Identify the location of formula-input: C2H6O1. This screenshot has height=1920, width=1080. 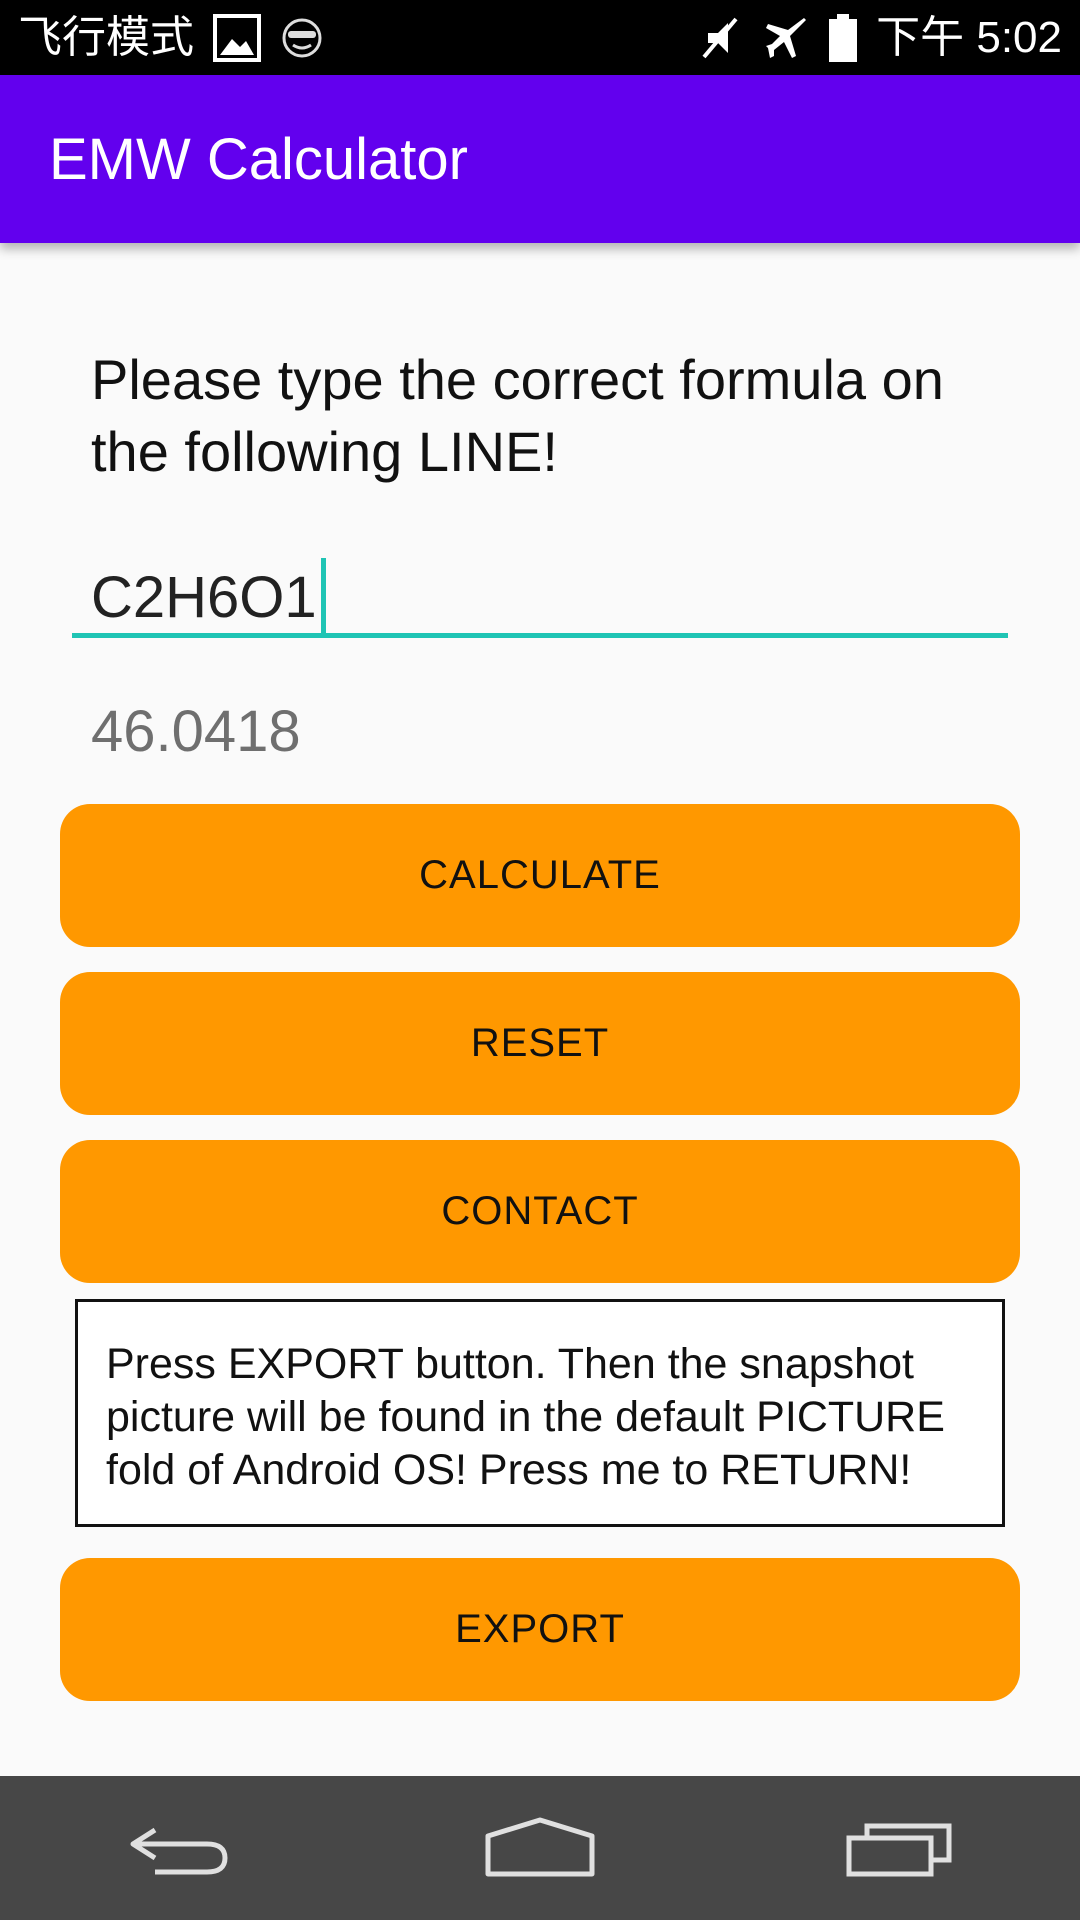
(540, 593).